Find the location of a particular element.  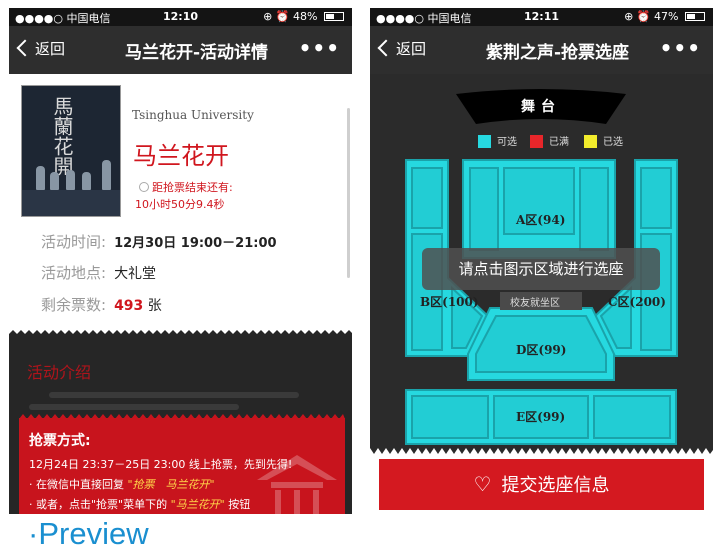

battery-status: ⊕ ⏰ 48% is located at coordinates (303, 16).